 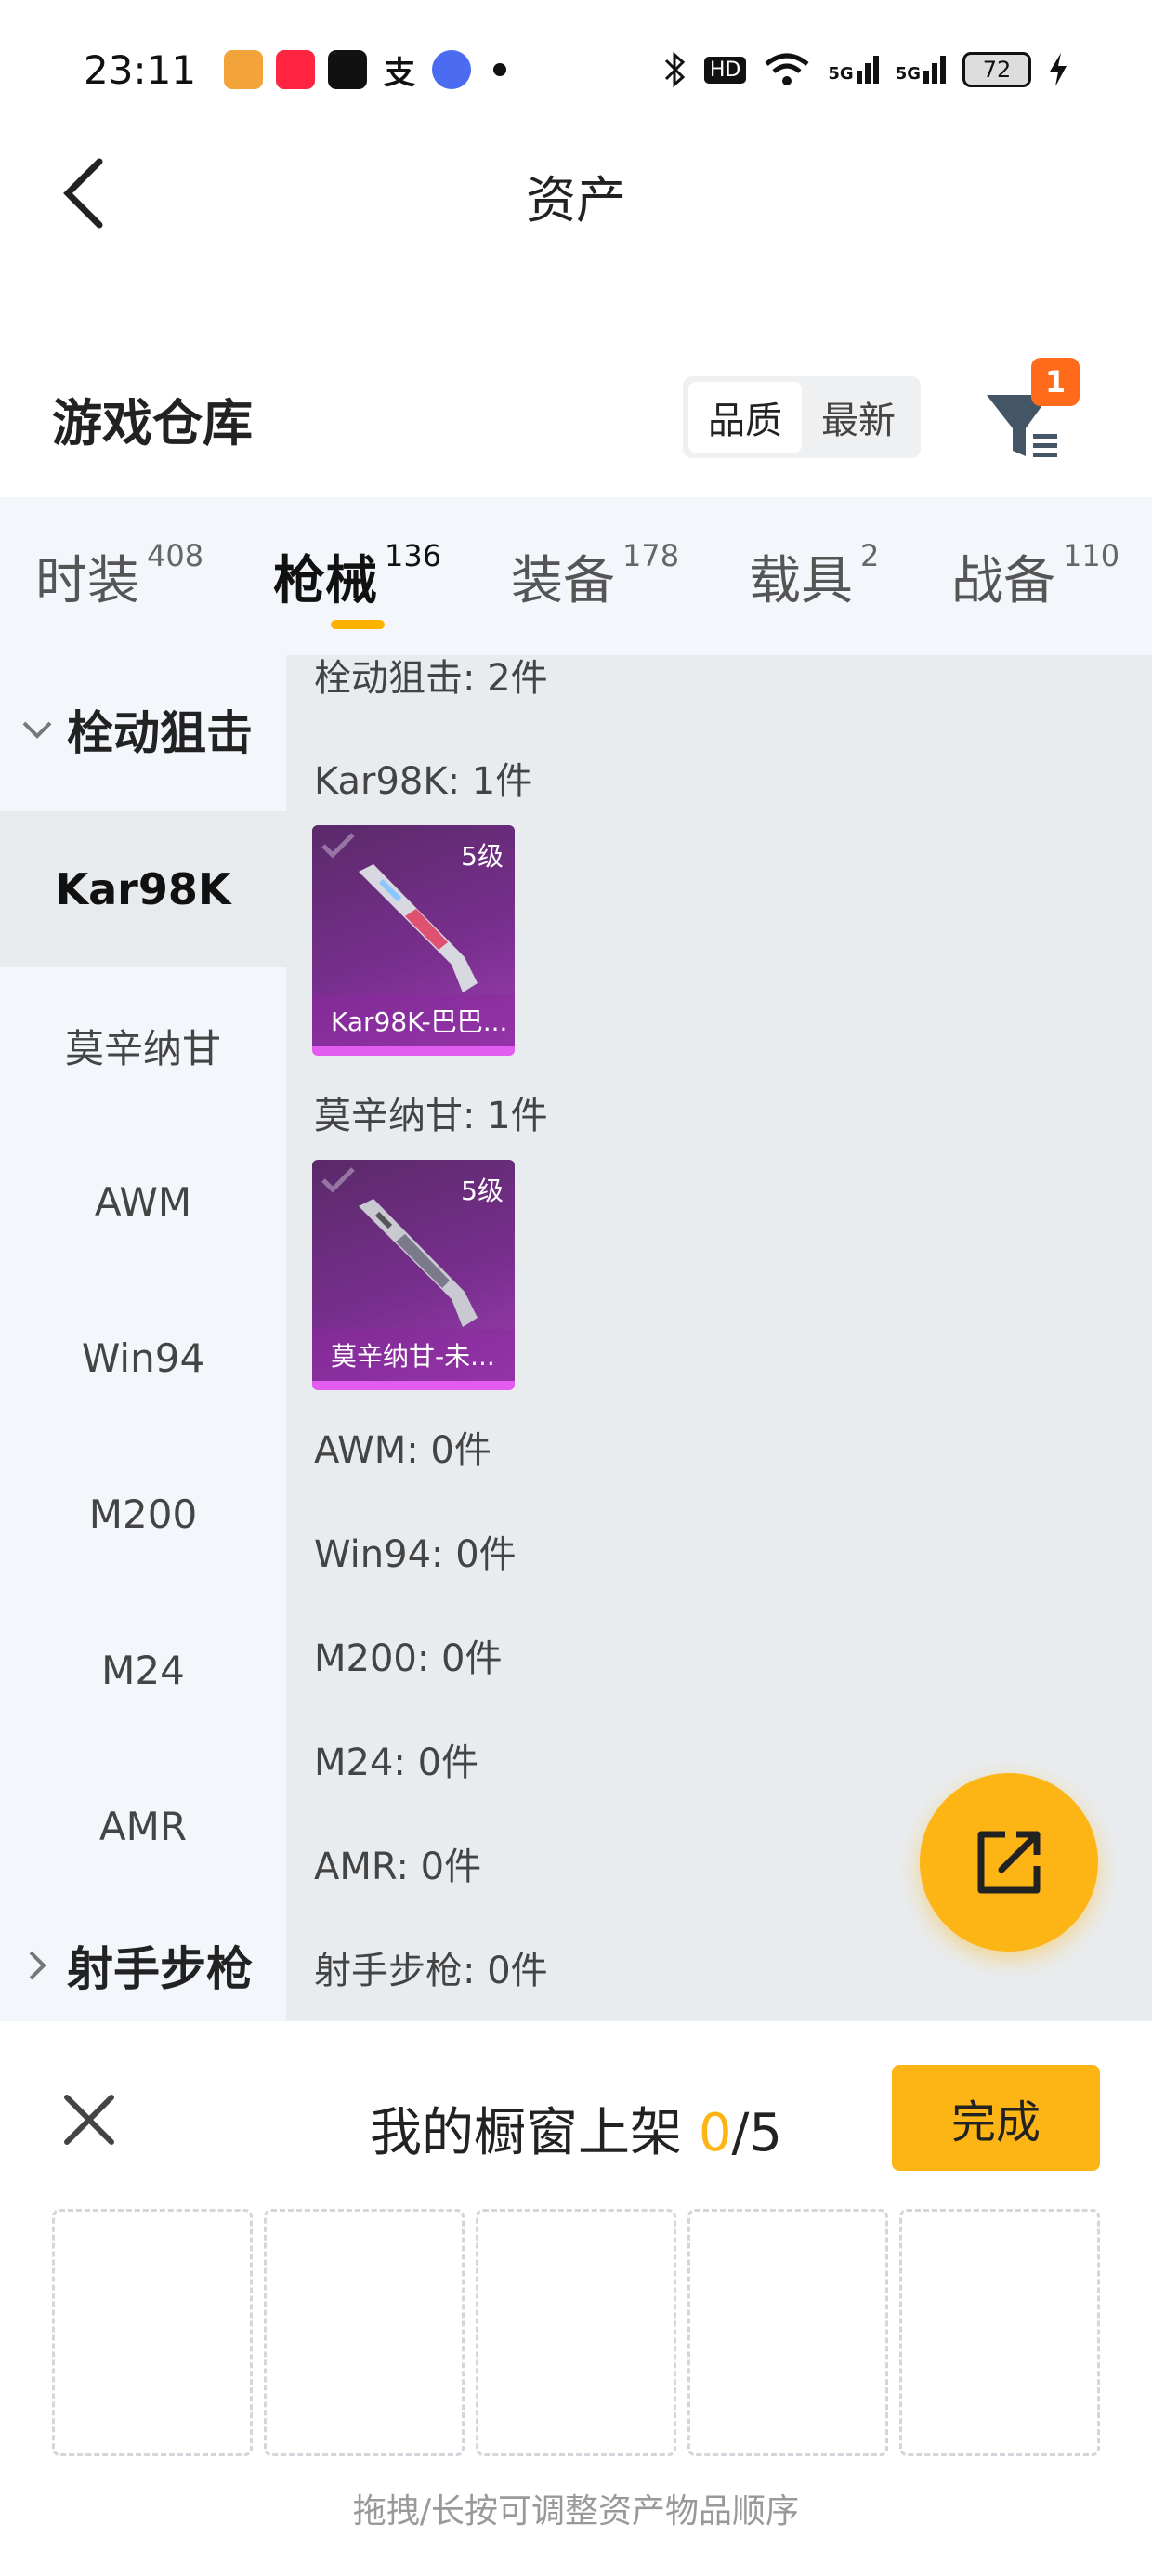 I want to click on signal-5g-icon: 5G, so click(x=853, y=70).